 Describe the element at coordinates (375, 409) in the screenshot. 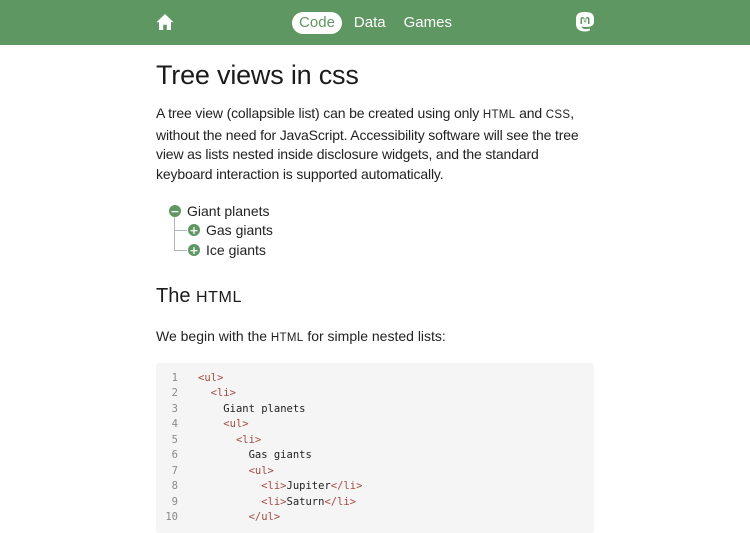

I see `code-line: 3 Giant planets` at that location.